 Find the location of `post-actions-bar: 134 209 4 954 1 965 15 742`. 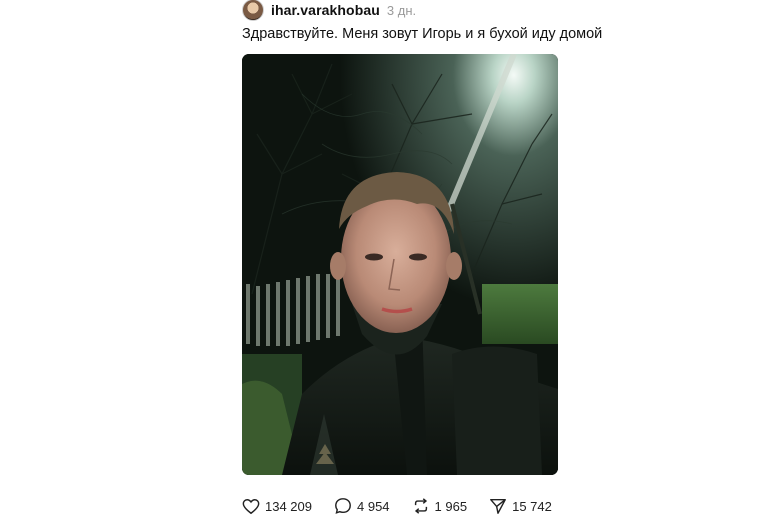

post-actions-bar: 134 209 4 954 1 965 15 742 is located at coordinates (427, 506).